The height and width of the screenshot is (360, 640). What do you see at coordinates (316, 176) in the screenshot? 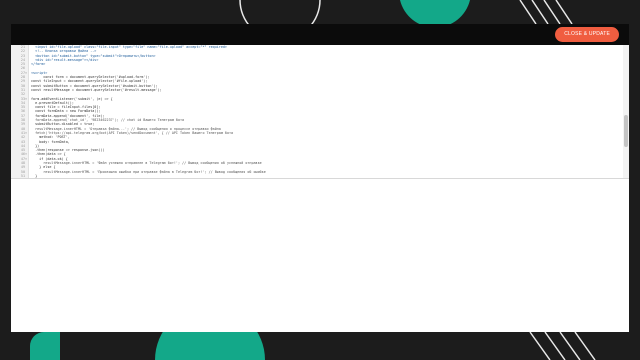
I see `code-line: 51 }` at bounding box center [316, 176].